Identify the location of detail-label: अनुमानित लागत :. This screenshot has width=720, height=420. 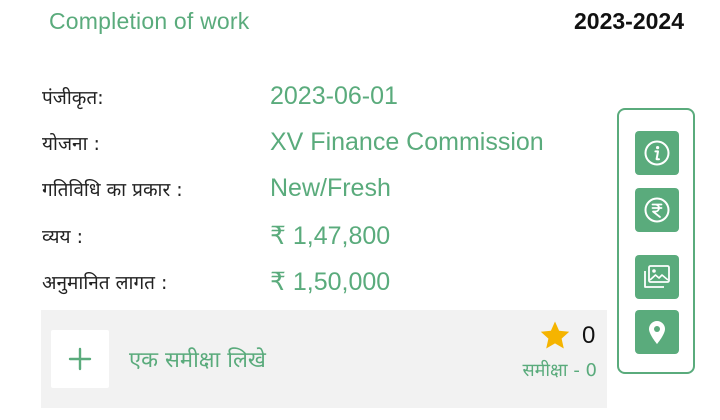
(105, 283).